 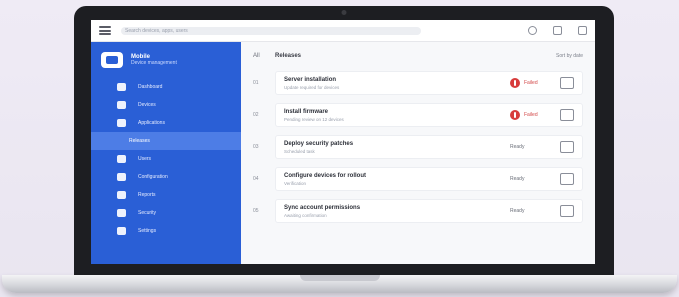 What do you see at coordinates (314, 119) in the screenshot?
I see `release-subtitle: Pending review on 12 devices` at bounding box center [314, 119].